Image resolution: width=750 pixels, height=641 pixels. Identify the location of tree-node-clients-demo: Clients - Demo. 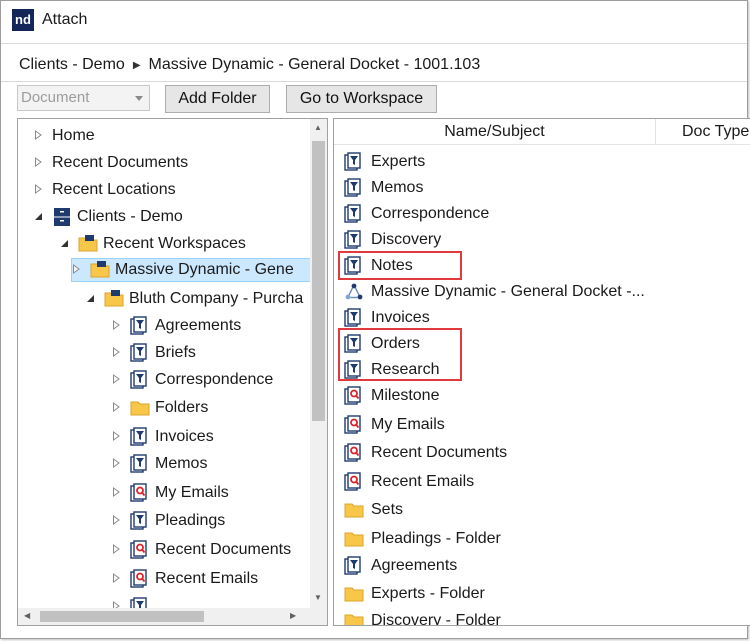
(108, 217).